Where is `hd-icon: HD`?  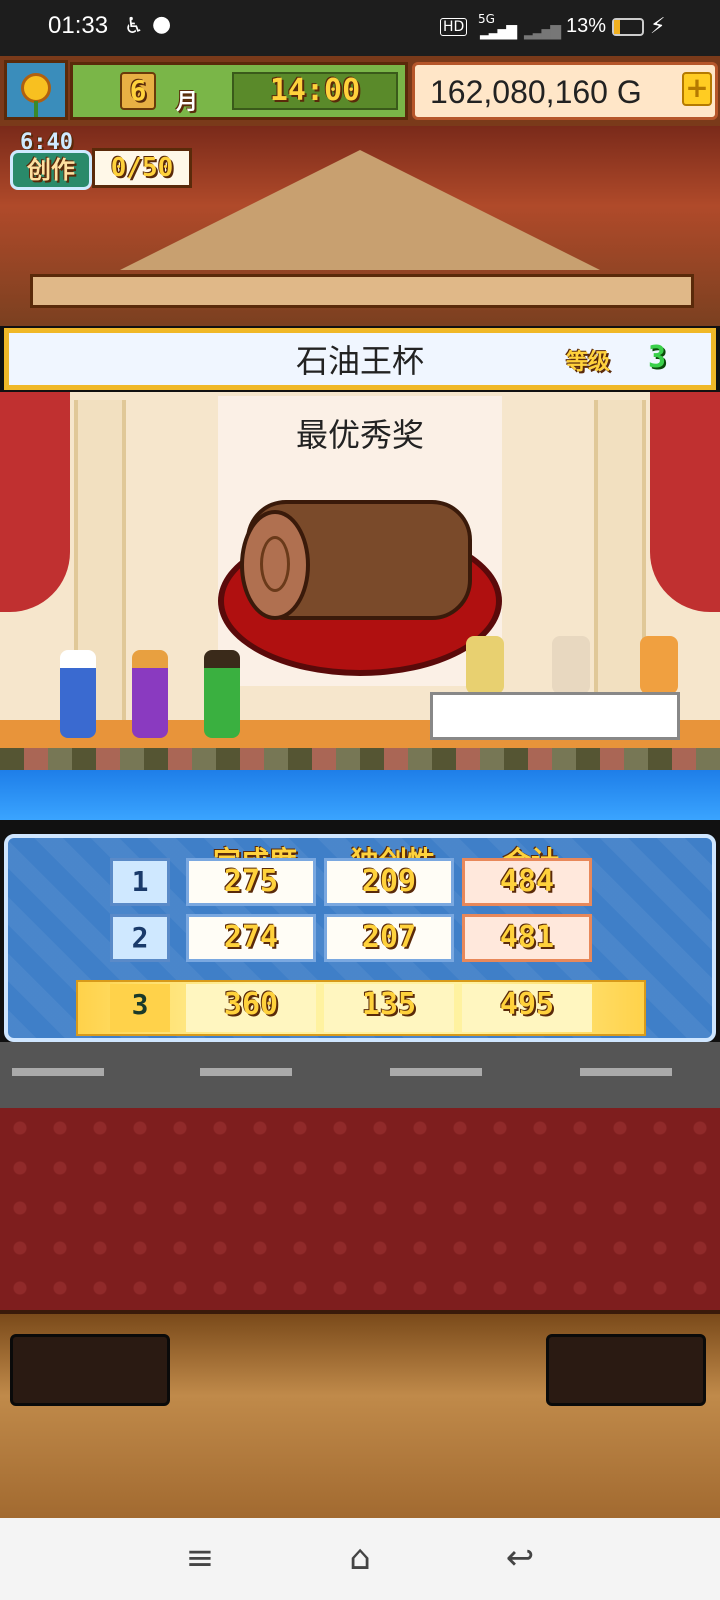
hd-icon: HD is located at coordinates (454, 27).